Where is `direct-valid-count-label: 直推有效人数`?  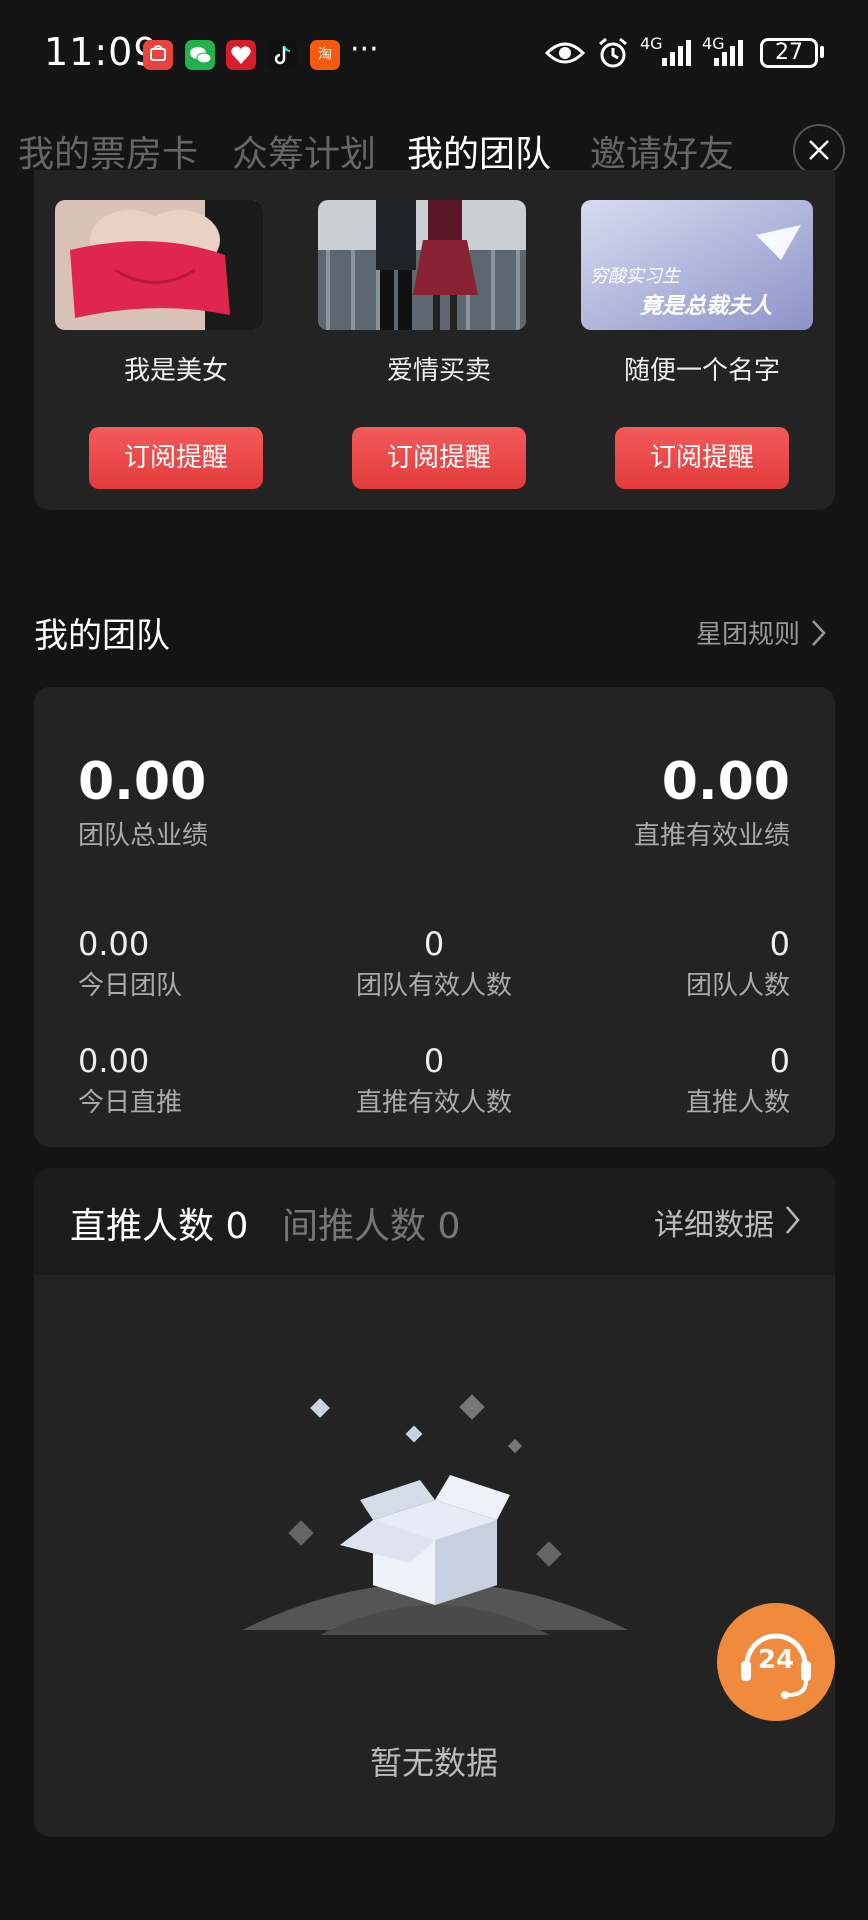
direct-valid-count-label: 直推有效人数 is located at coordinates (433, 1103).